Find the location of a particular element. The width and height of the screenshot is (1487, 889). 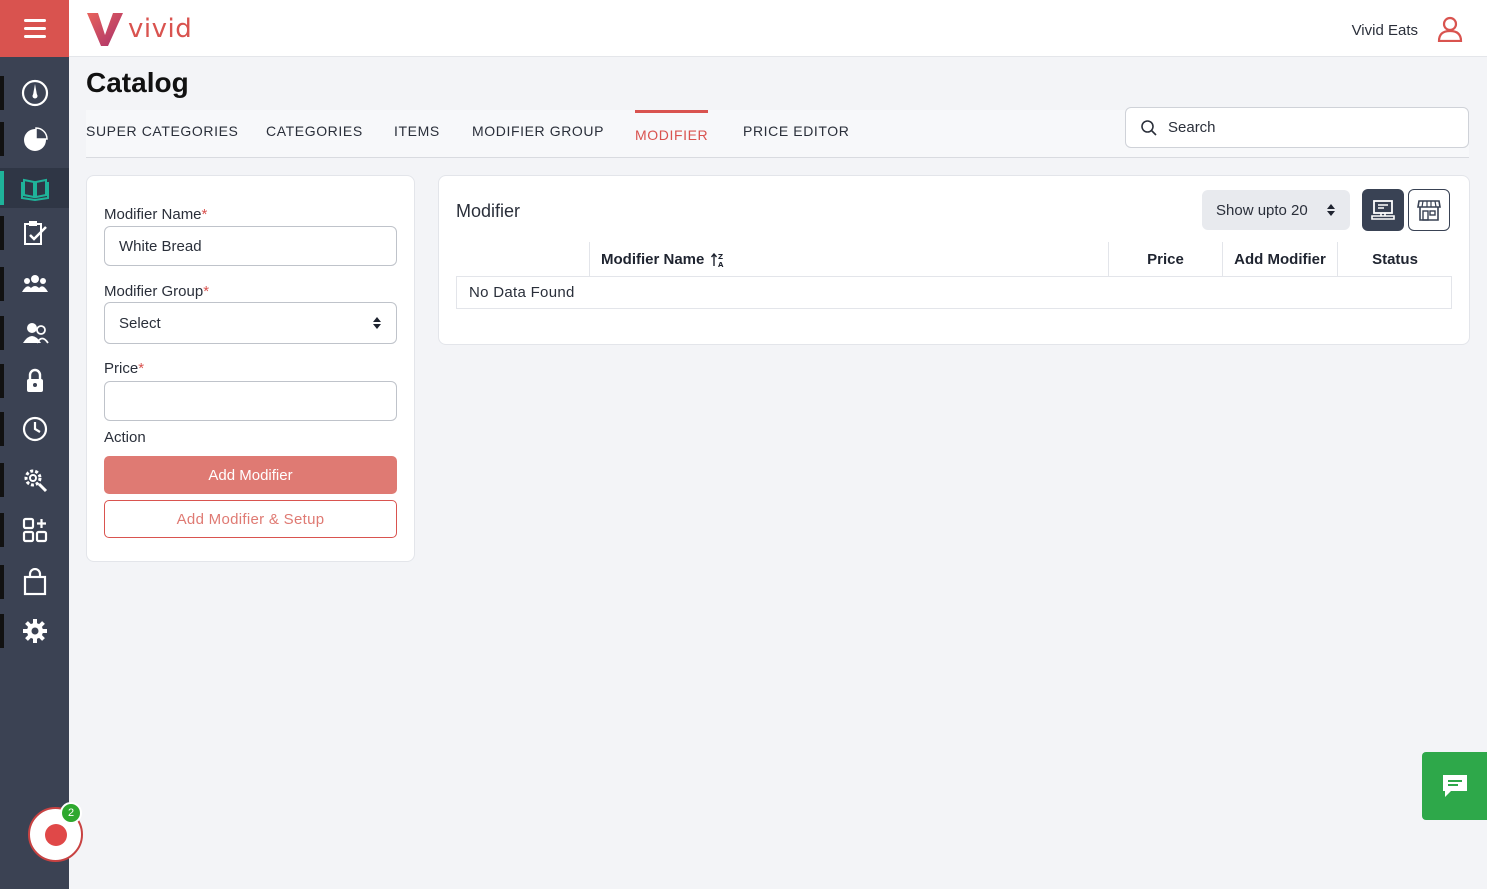

vivid-logo: vivid is located at coordinates (139, 29).